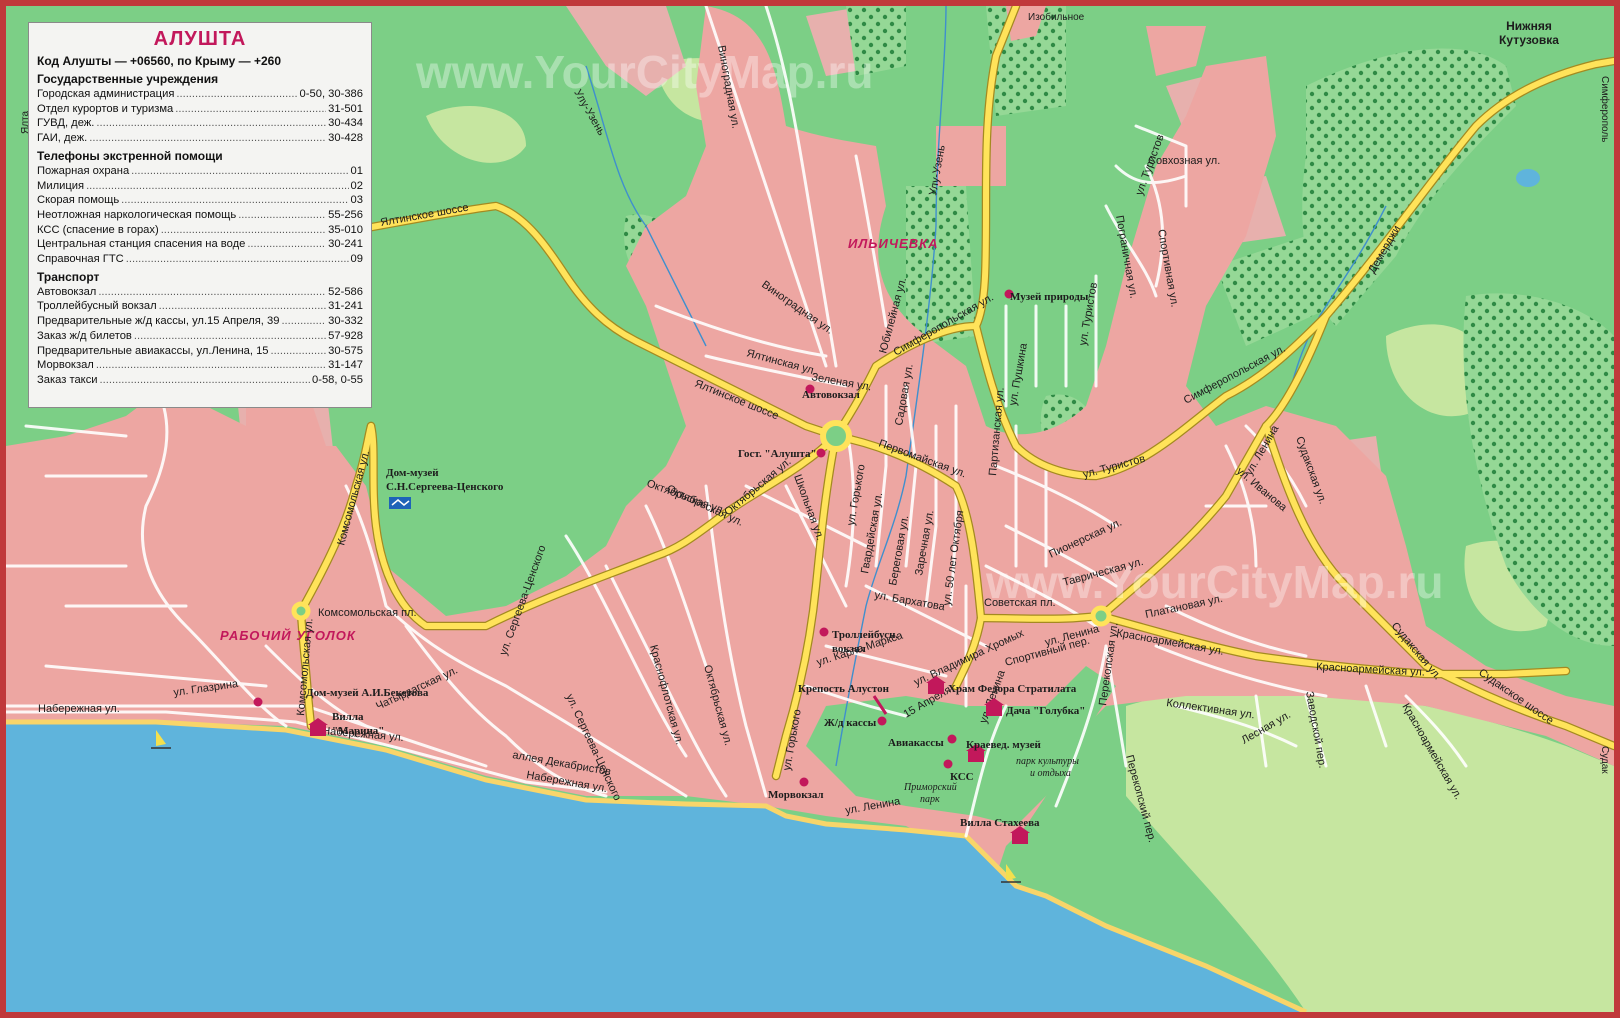  I want to click on watermark-top: www.YourCityMap.ru, so click(644, 72).